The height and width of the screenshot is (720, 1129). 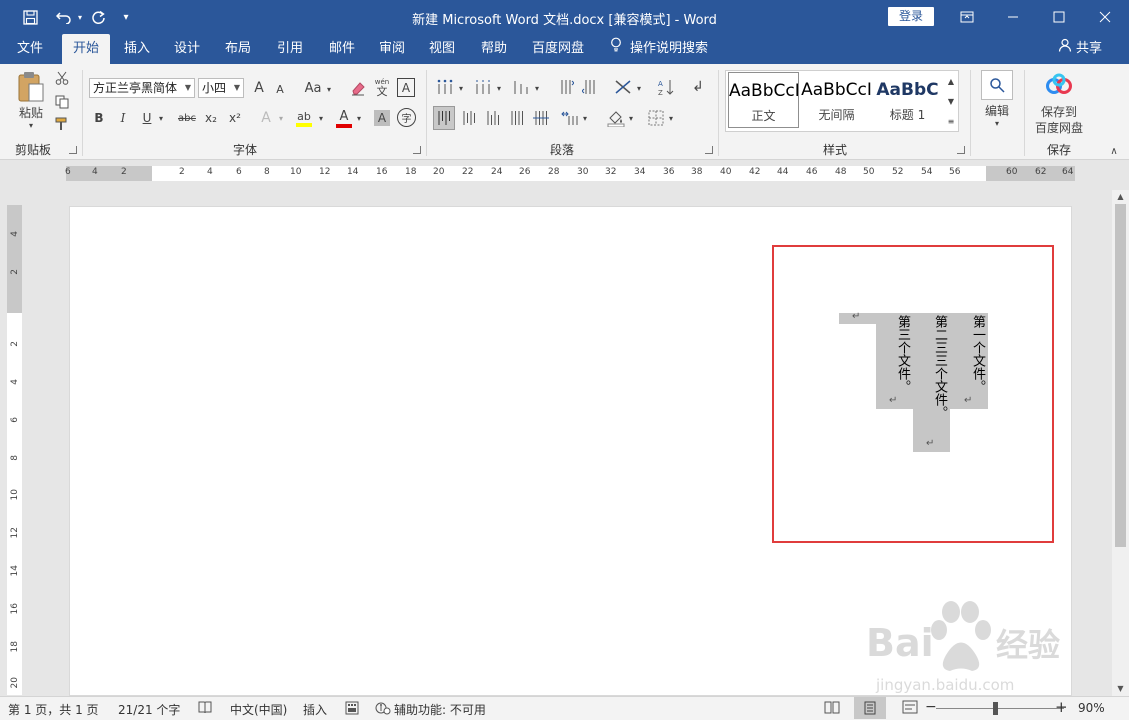 I want to click on save-to-netdisk-label-1: 保存到, so click(x=1059, y=111).